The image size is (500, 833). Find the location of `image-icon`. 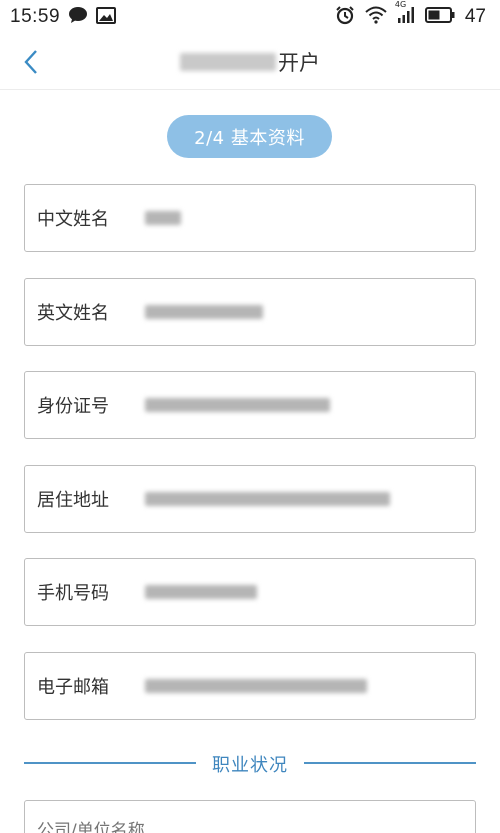

image-icon is located at coordinates (106, 17).